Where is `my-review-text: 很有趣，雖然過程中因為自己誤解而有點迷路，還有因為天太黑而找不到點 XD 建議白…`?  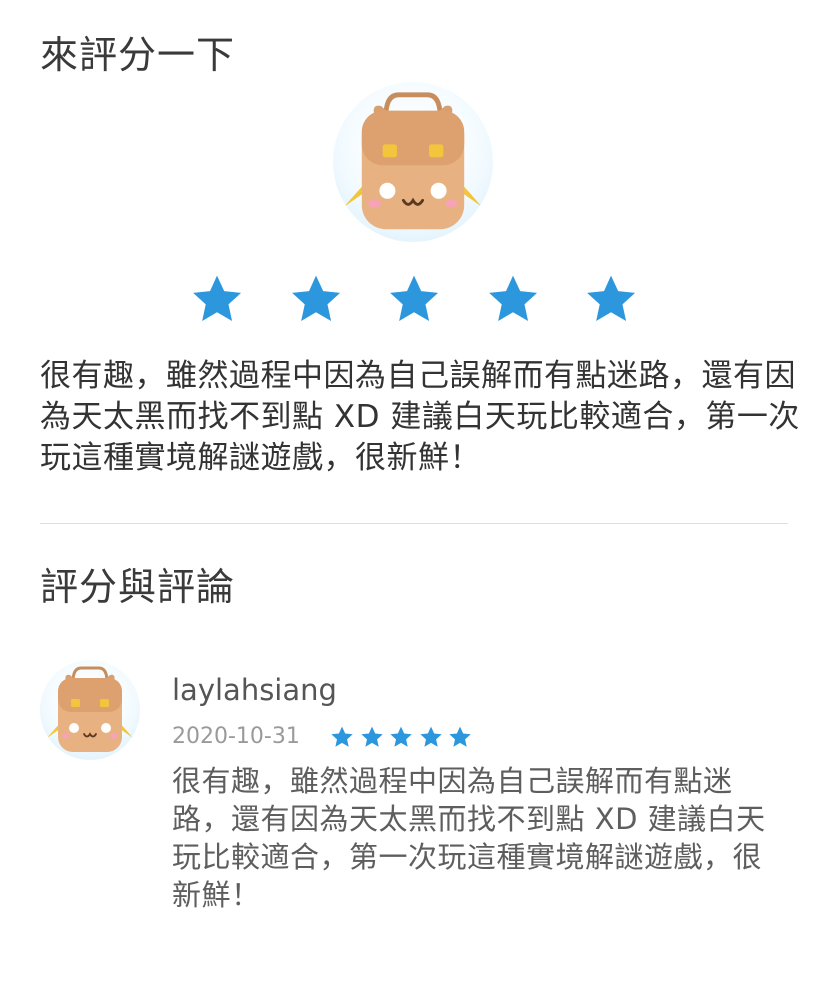 my-review-text: 很有趣，雖然過程中因為自己誤解而有點迷路，還有因為天太黑而找不到點 XD 建議白… is located at coordinates (420, 417).